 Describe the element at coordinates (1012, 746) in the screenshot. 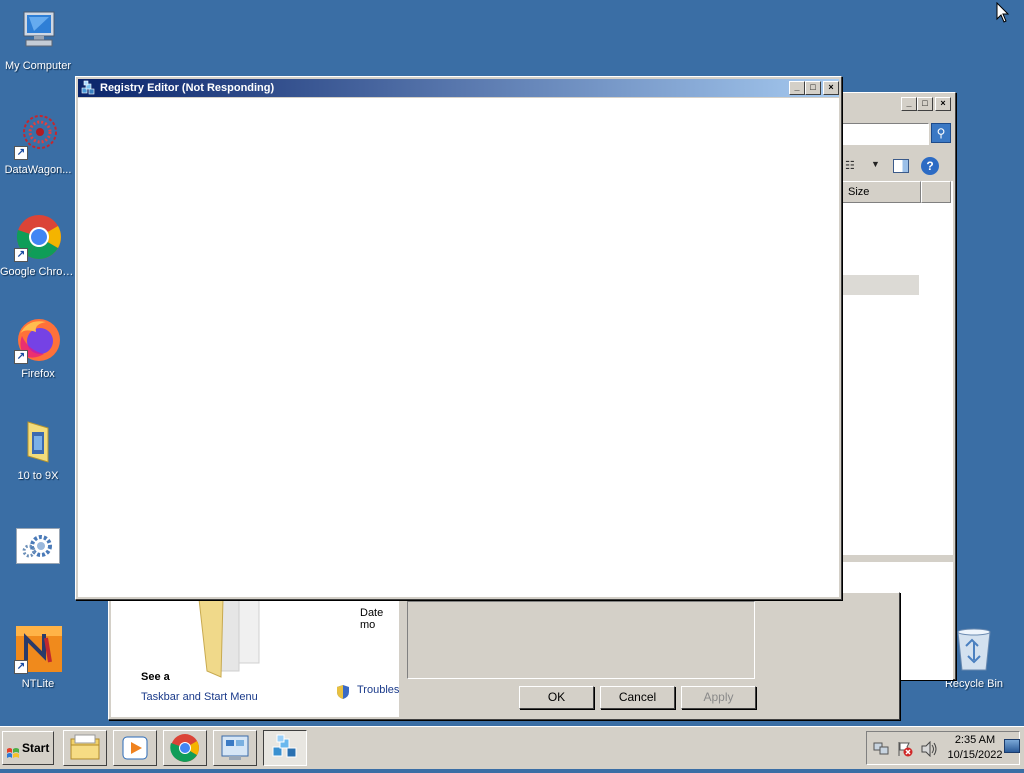

I see `show-desktop-button` at that location.